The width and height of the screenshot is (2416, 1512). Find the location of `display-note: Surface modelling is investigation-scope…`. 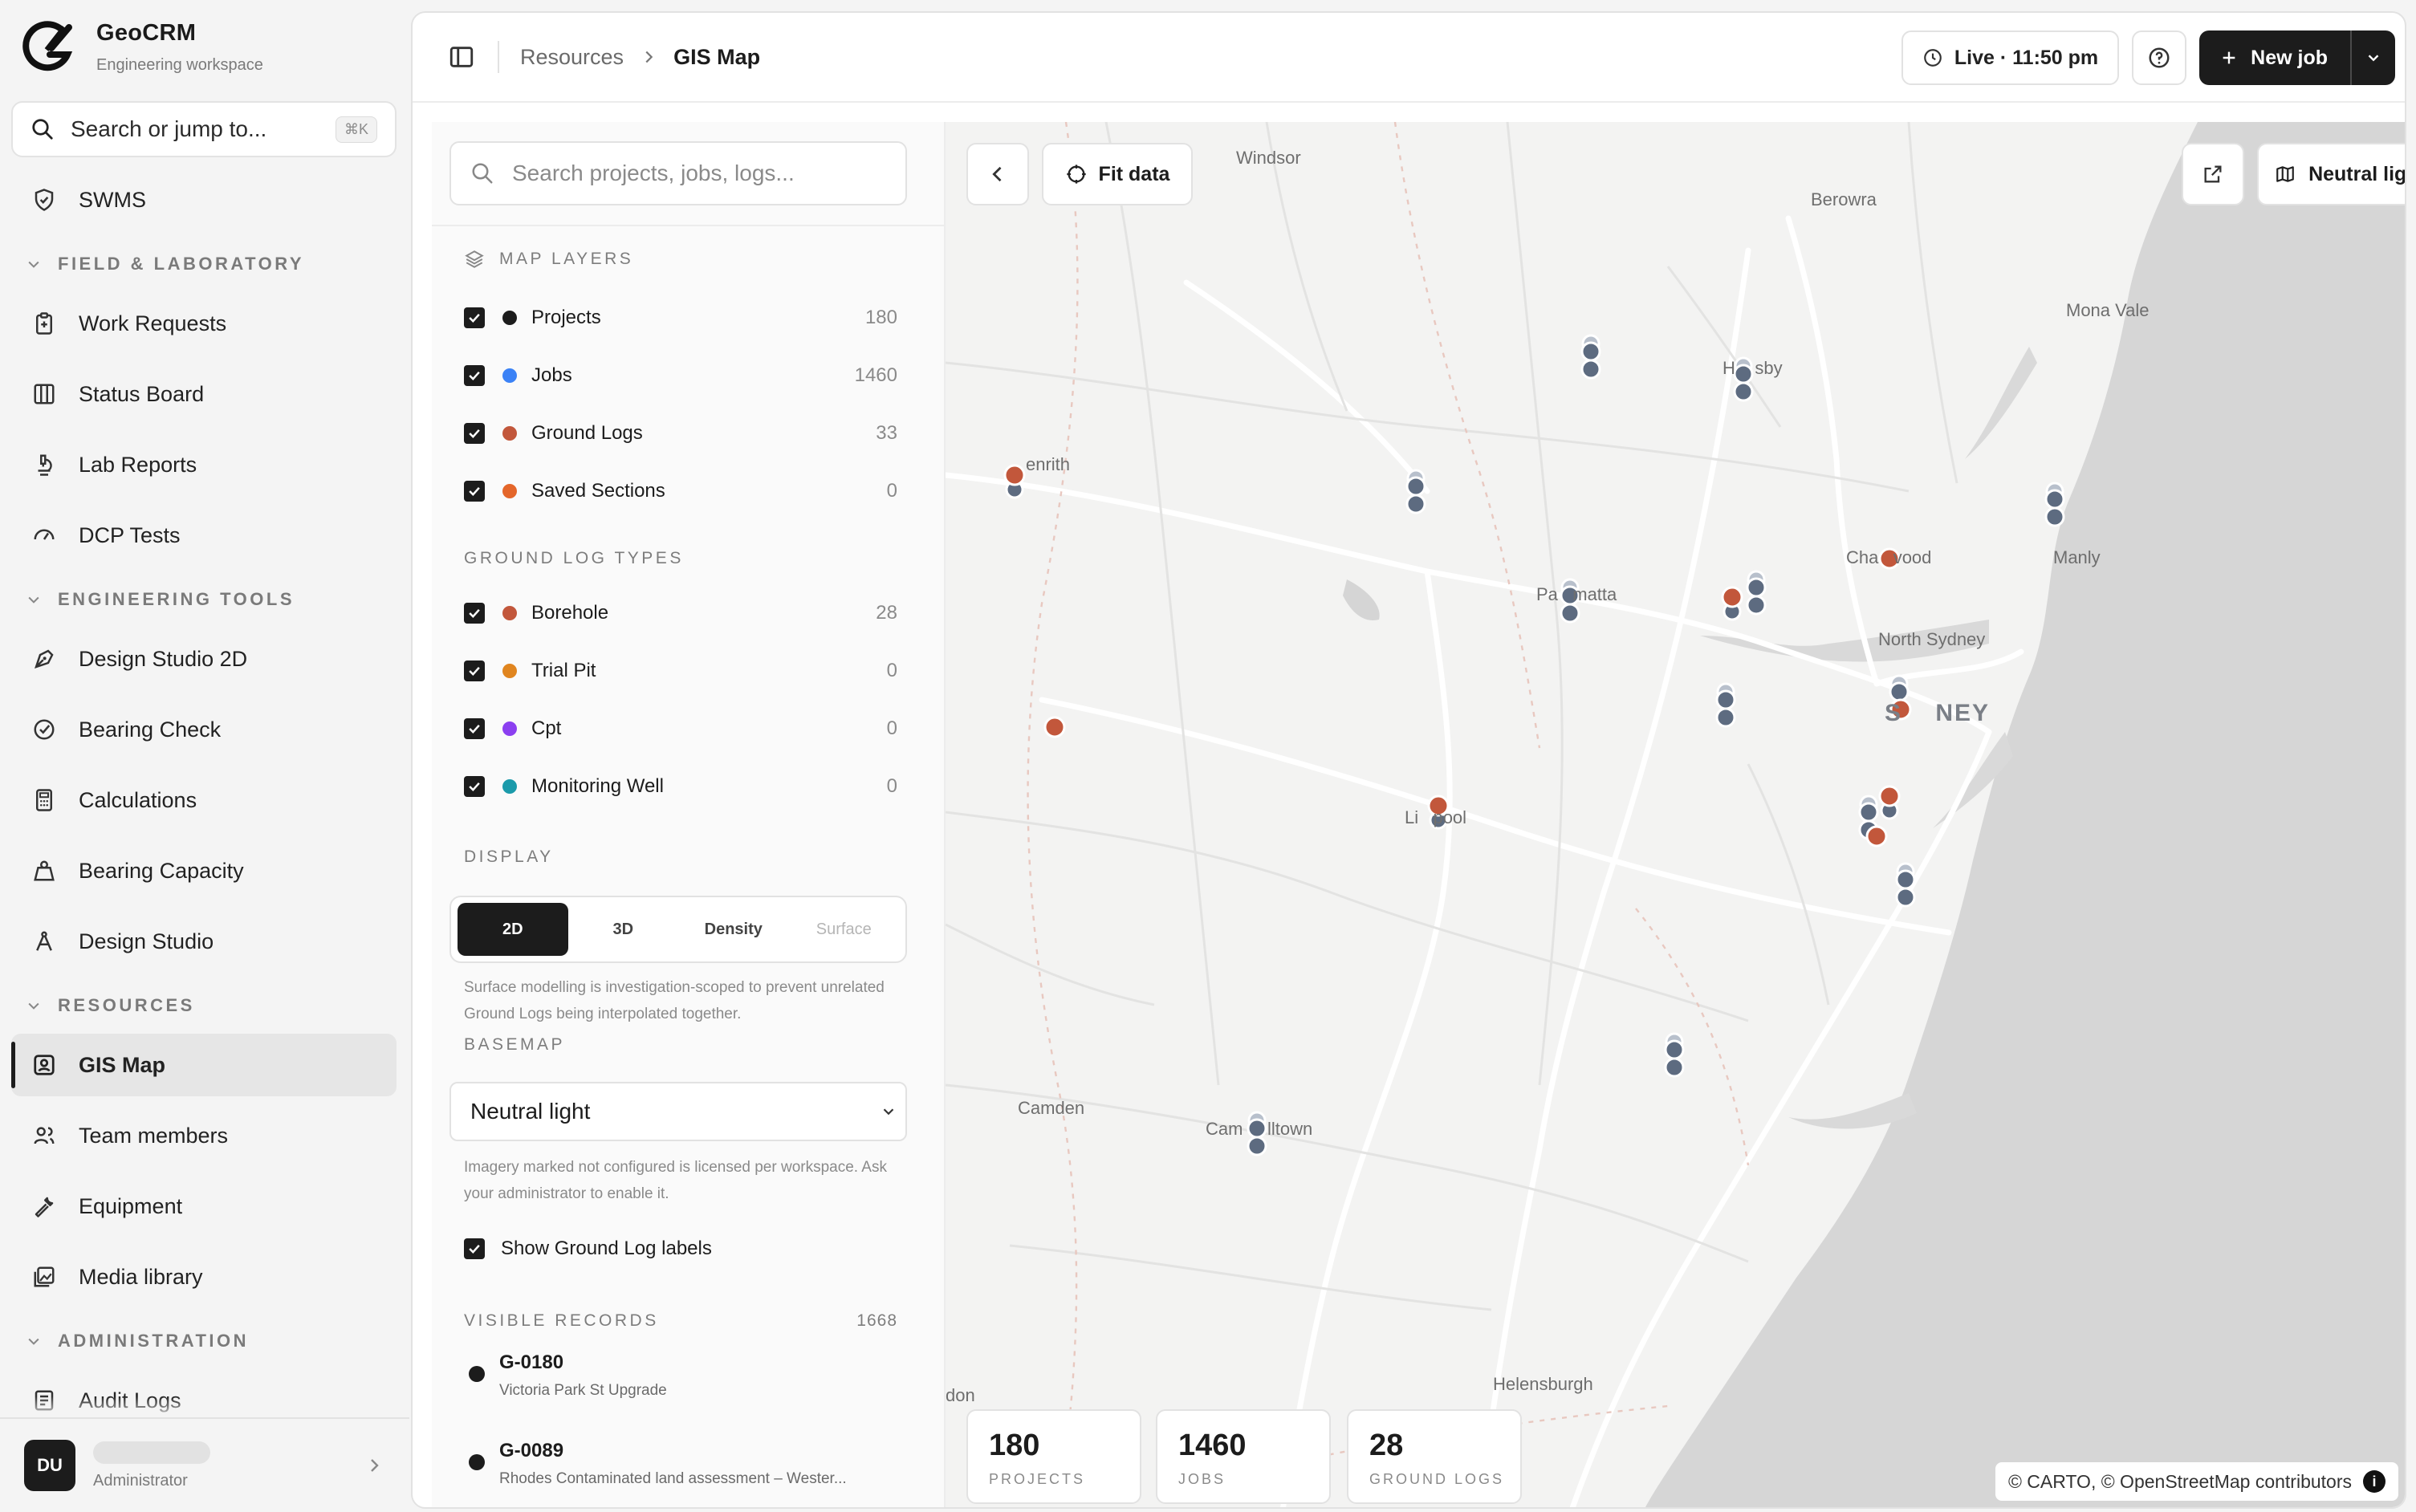

display-note: Surface modelling is investigation-scope… is located at coordinates (674, 1001).